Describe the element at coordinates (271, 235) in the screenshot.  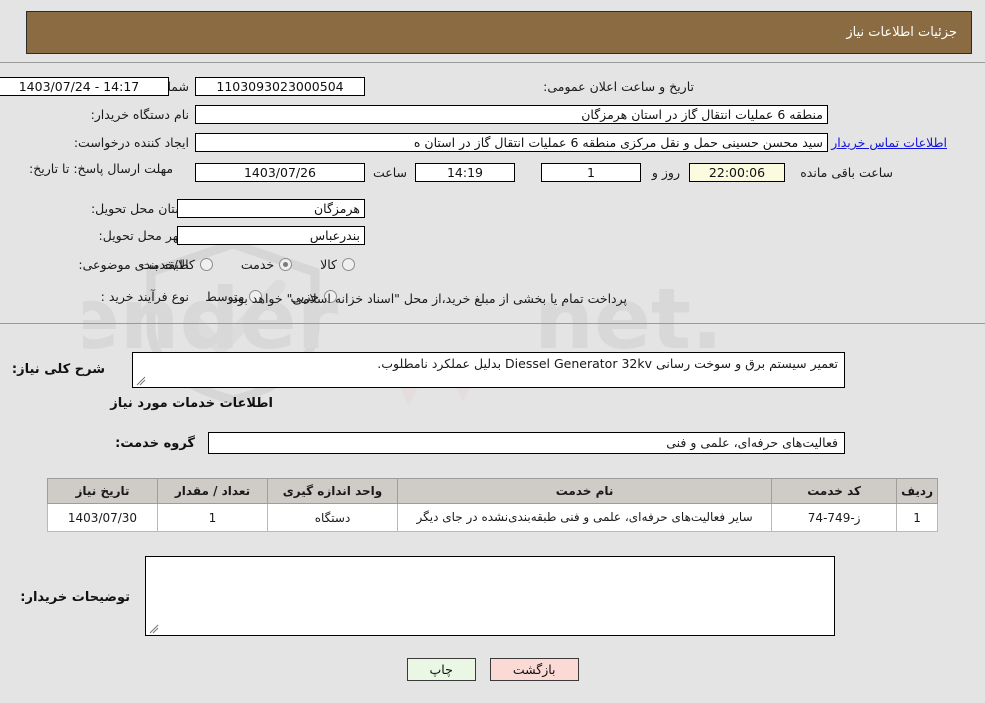
I see `city-value: بندرعباس` at that location.